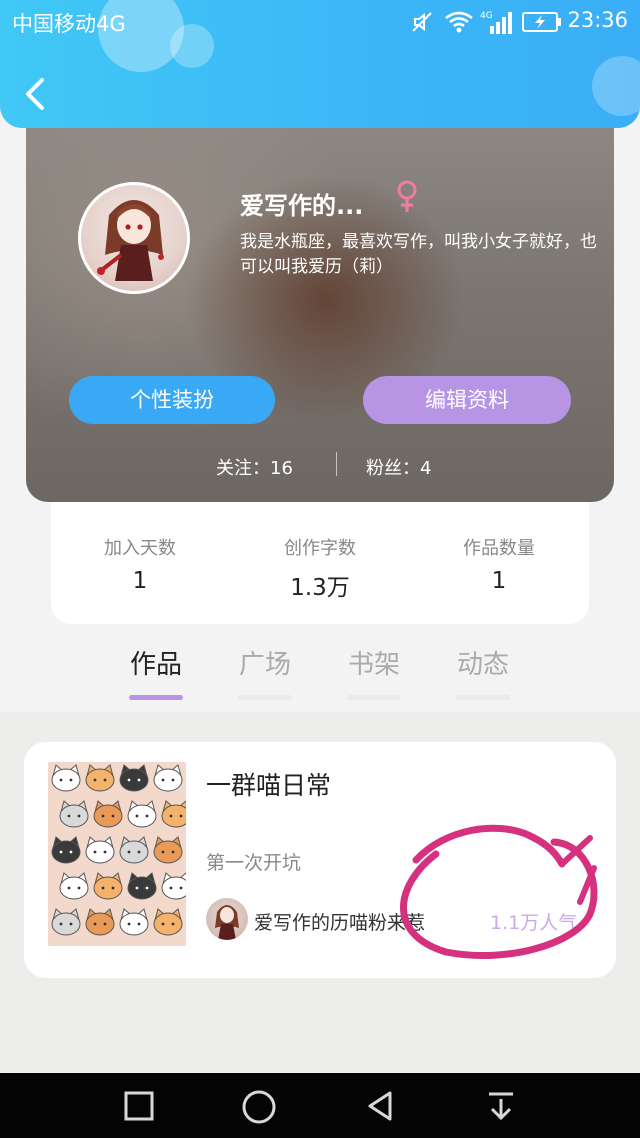 The width and height of the screenshot is (640, 1138). I want to click on status-bar: 中国移动4G 4G 23:36, so click(320, 22).